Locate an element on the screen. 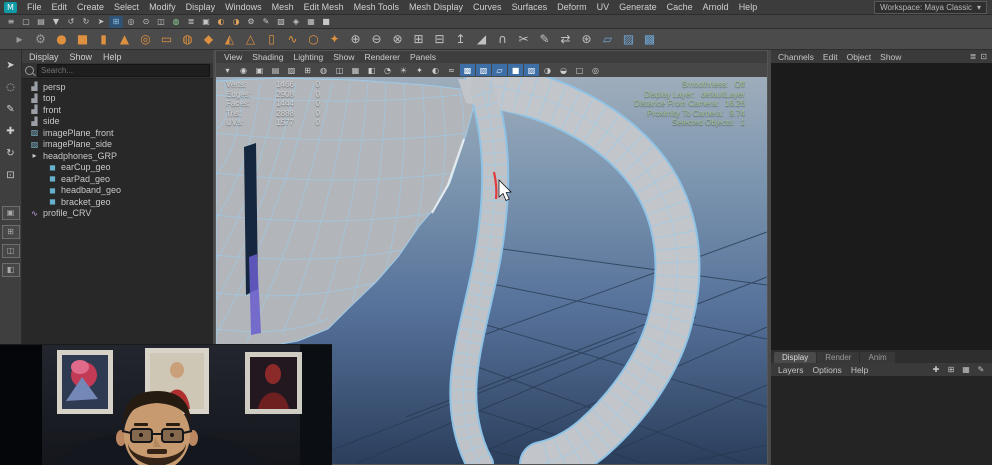 This screenshot has width=992, height=465. snap-curve-icon: ◎ is located at coordinates (131, 22).